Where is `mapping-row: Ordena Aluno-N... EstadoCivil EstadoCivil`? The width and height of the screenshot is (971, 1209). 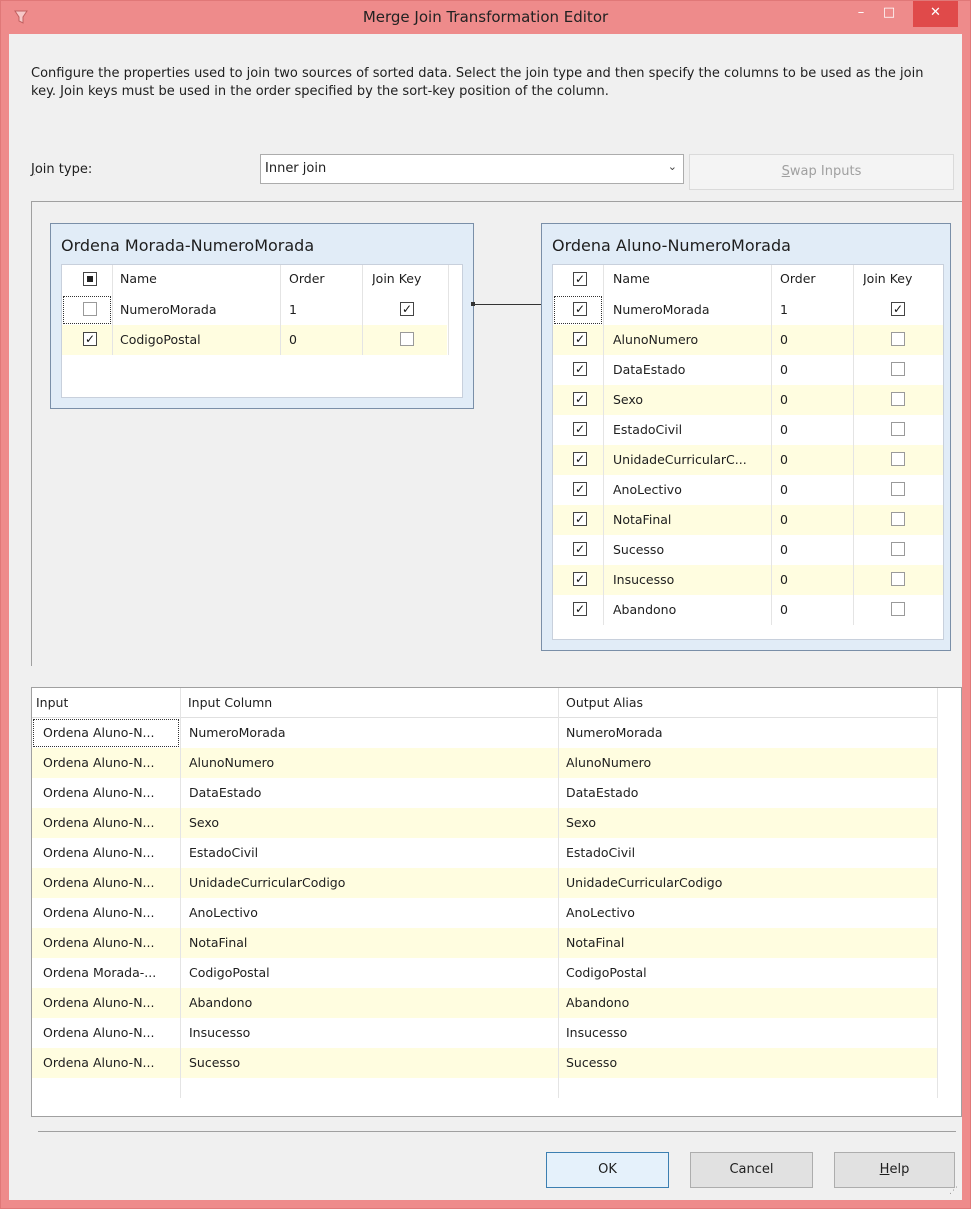 mapping-row: Ordena Aluno-N... EstadoCivil EstadoCivil is located at coordinates (484, 853).